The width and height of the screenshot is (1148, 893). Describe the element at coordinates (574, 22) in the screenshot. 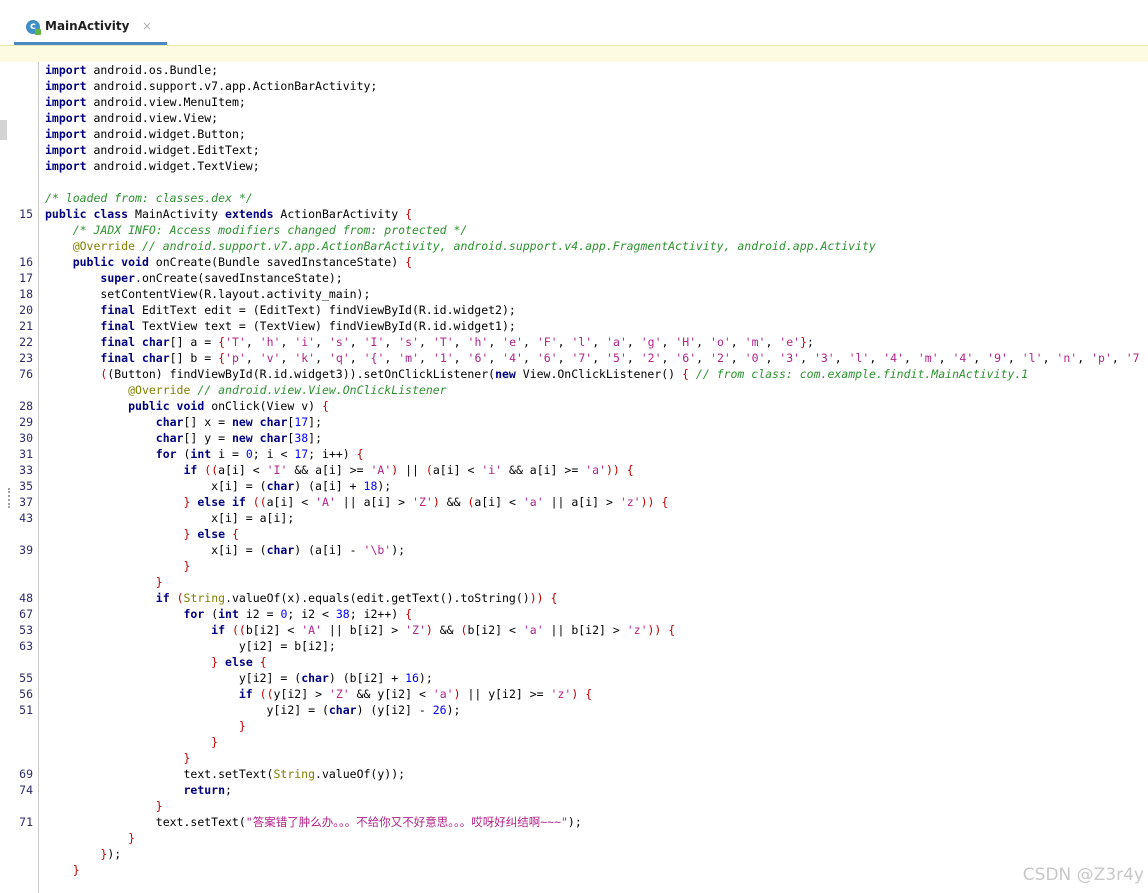

I see `editor-tab-bar: c MainActivity ×` at that location.